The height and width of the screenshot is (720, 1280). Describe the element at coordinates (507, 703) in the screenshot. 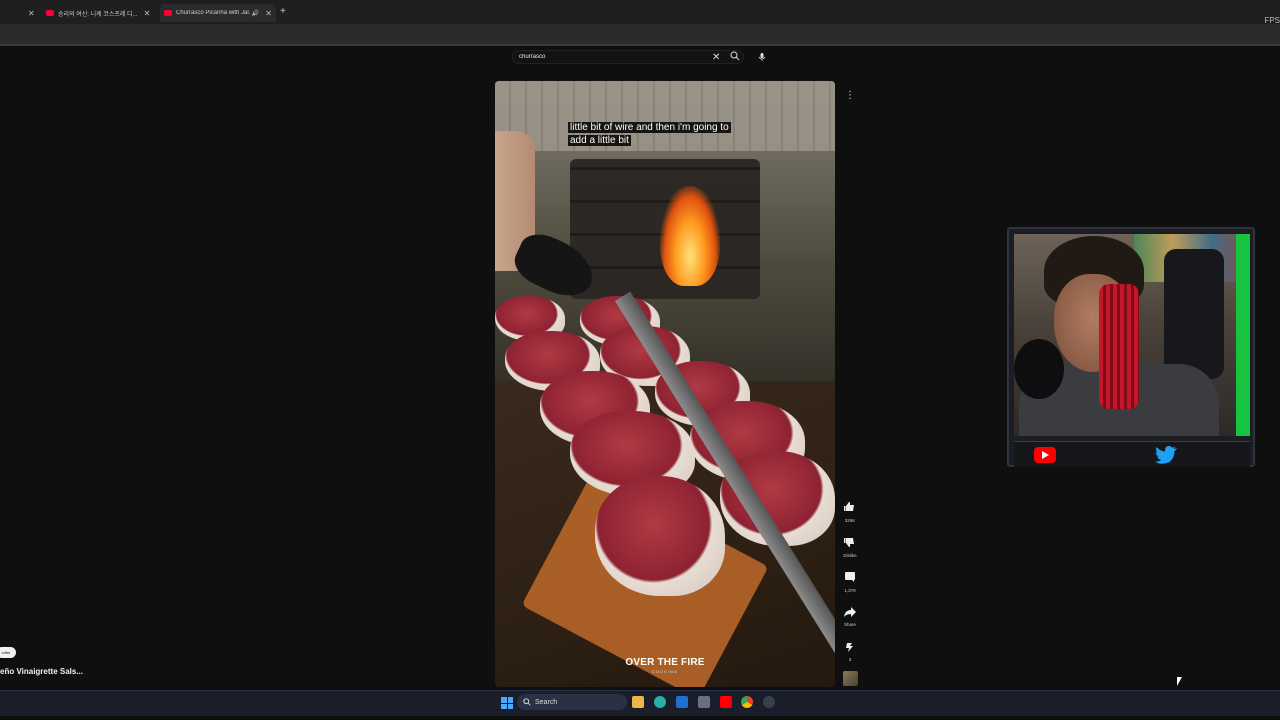

I see `windows-start-icon` at that location.